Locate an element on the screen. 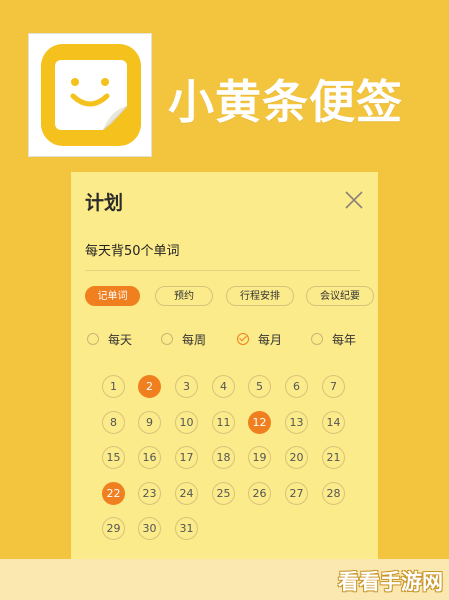  day-6: 6 is located at coordinates (296, 386).